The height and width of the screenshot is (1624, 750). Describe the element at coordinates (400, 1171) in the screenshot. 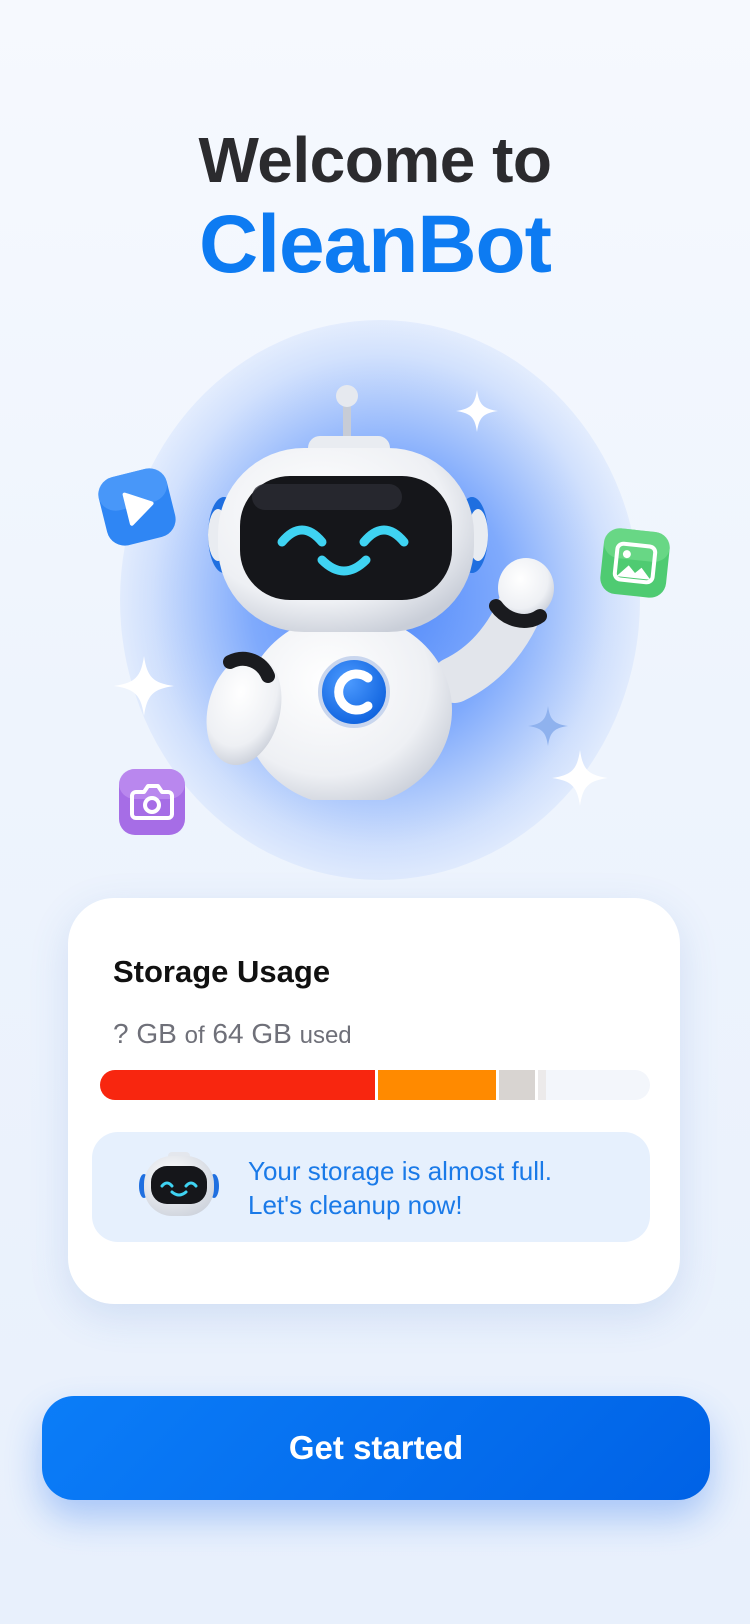

I see `alert-line-1: Your storage is almost full.` at that location.